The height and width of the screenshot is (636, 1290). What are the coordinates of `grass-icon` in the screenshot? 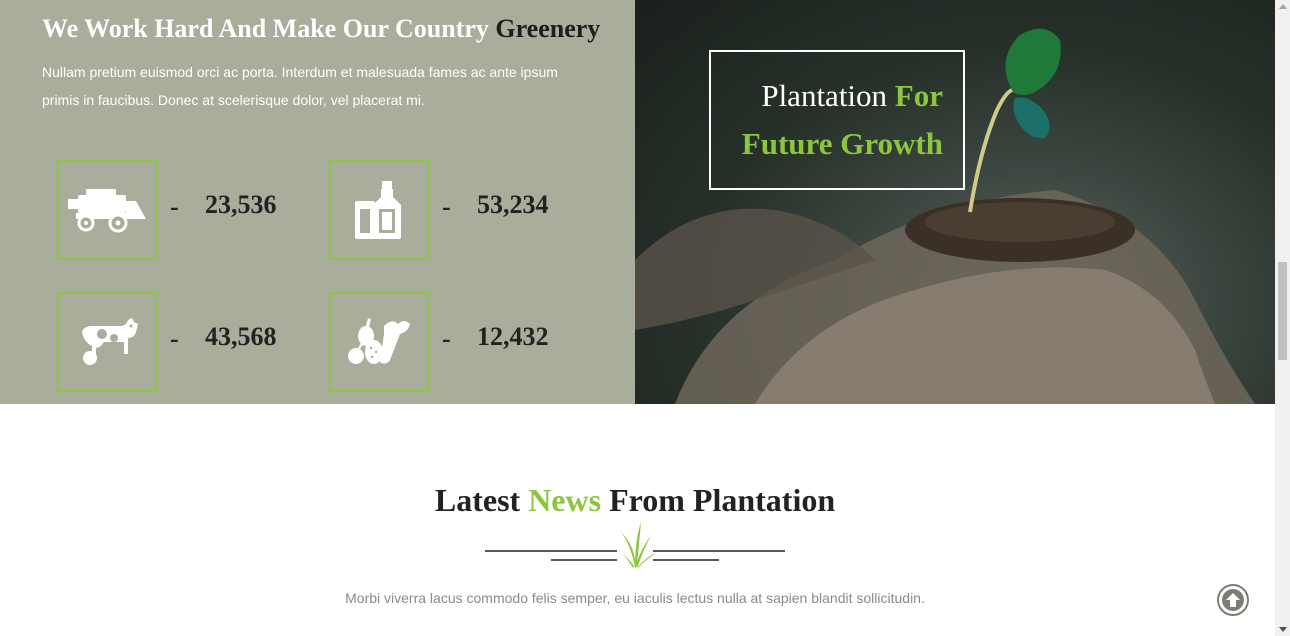 It's located at (635, 545).